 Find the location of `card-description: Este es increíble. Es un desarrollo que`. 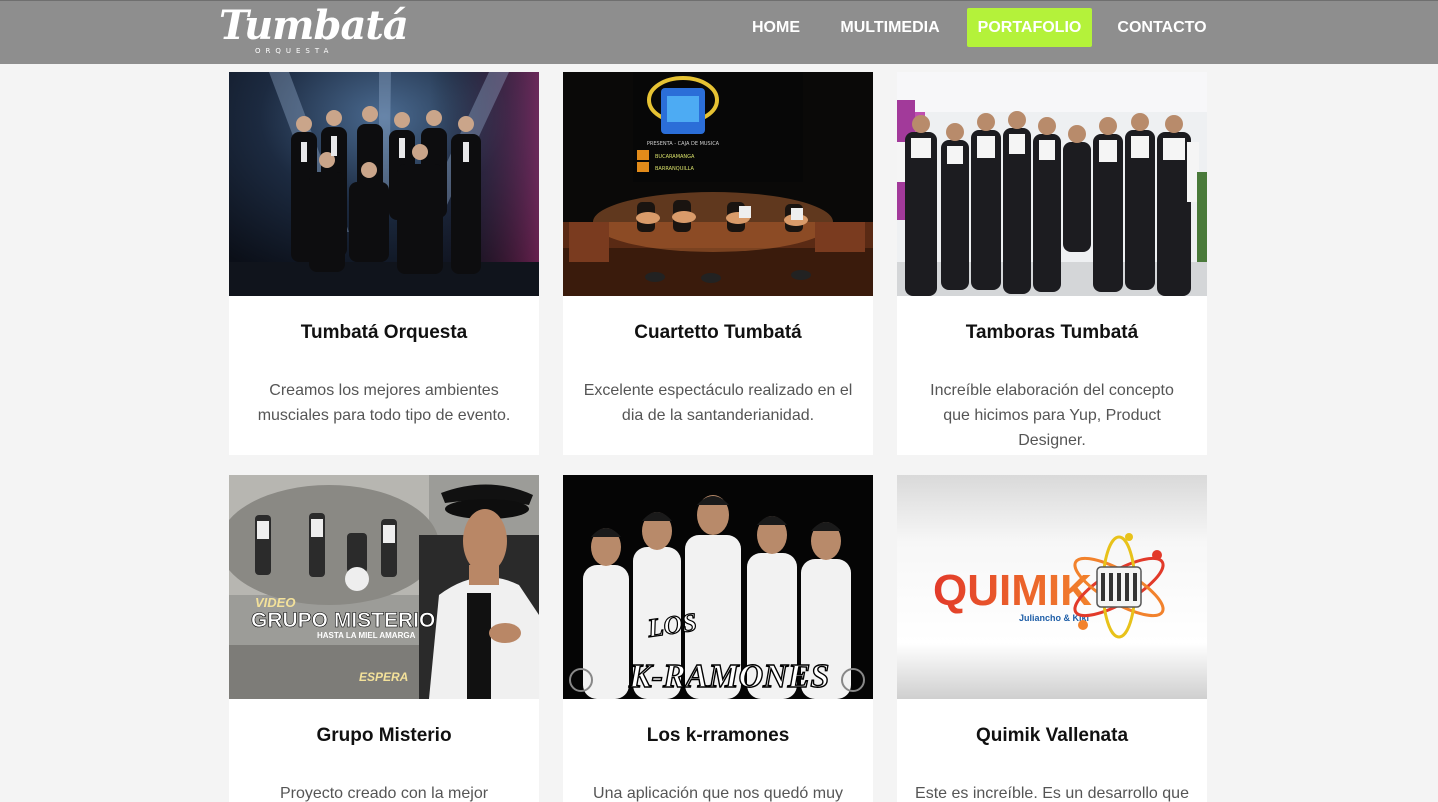

card-description: Este es increíble. Es un desarrollo que is located at coordinates (1052, 793).